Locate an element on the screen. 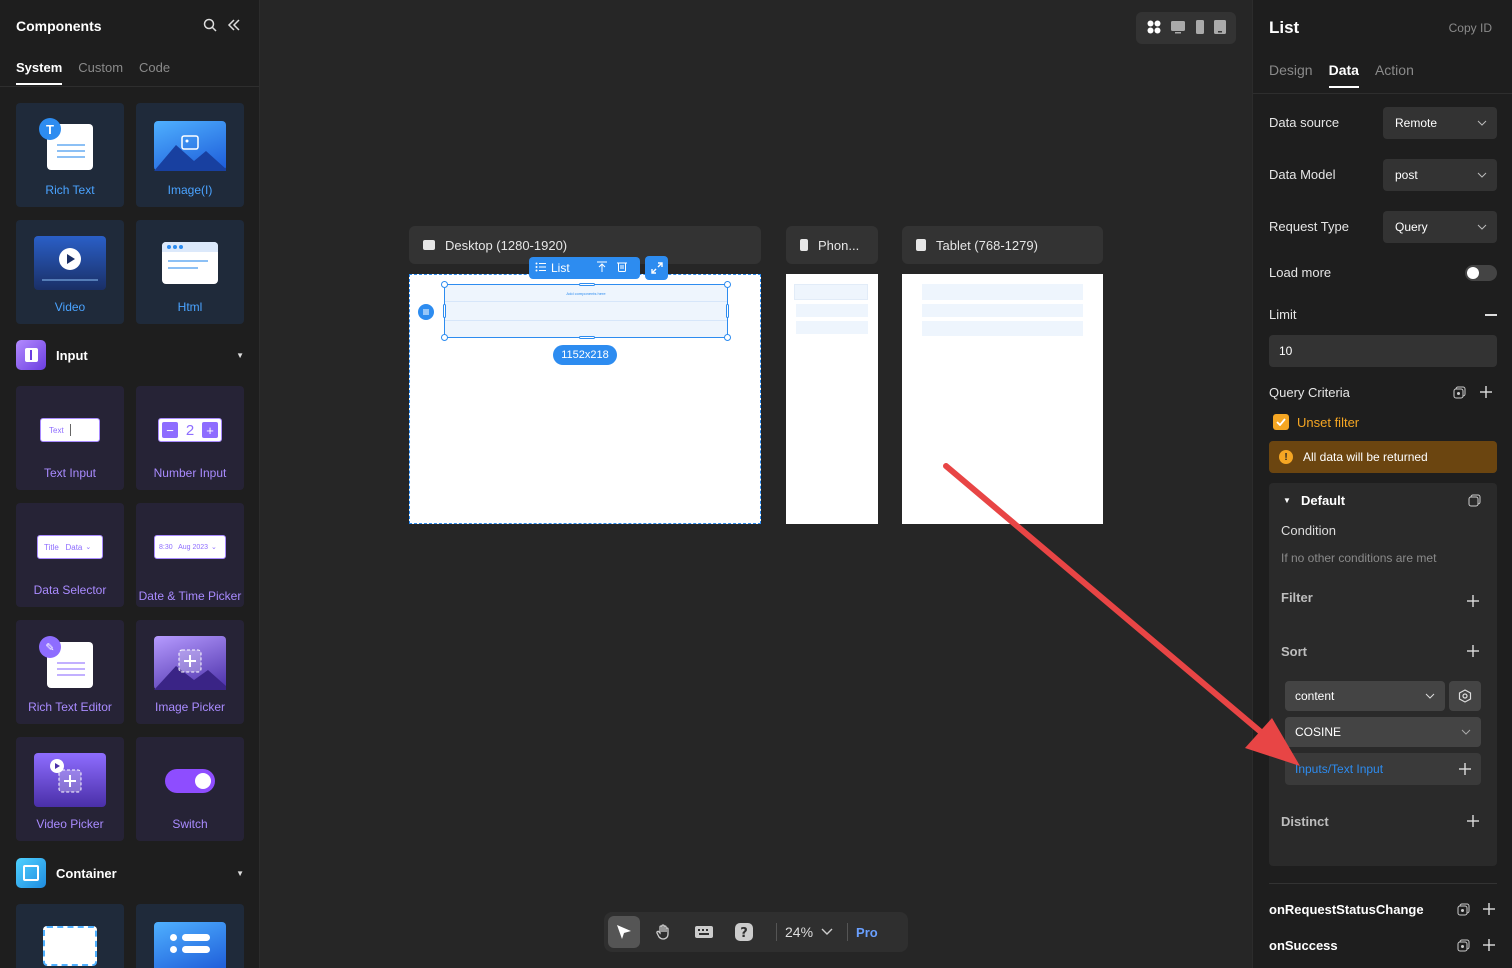 The width and height of the screenshot is (1512, 968). add-sort-icon is located at coordinates (1473, 652).